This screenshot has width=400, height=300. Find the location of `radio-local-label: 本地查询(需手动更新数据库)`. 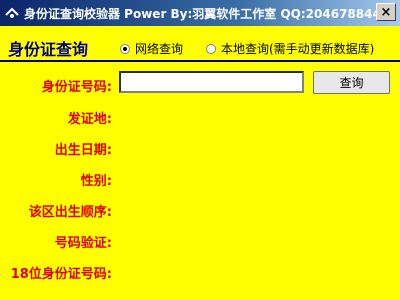

radio-local-label: 本地查询(需手动更新数据库) is located at coordinates (298, 49).